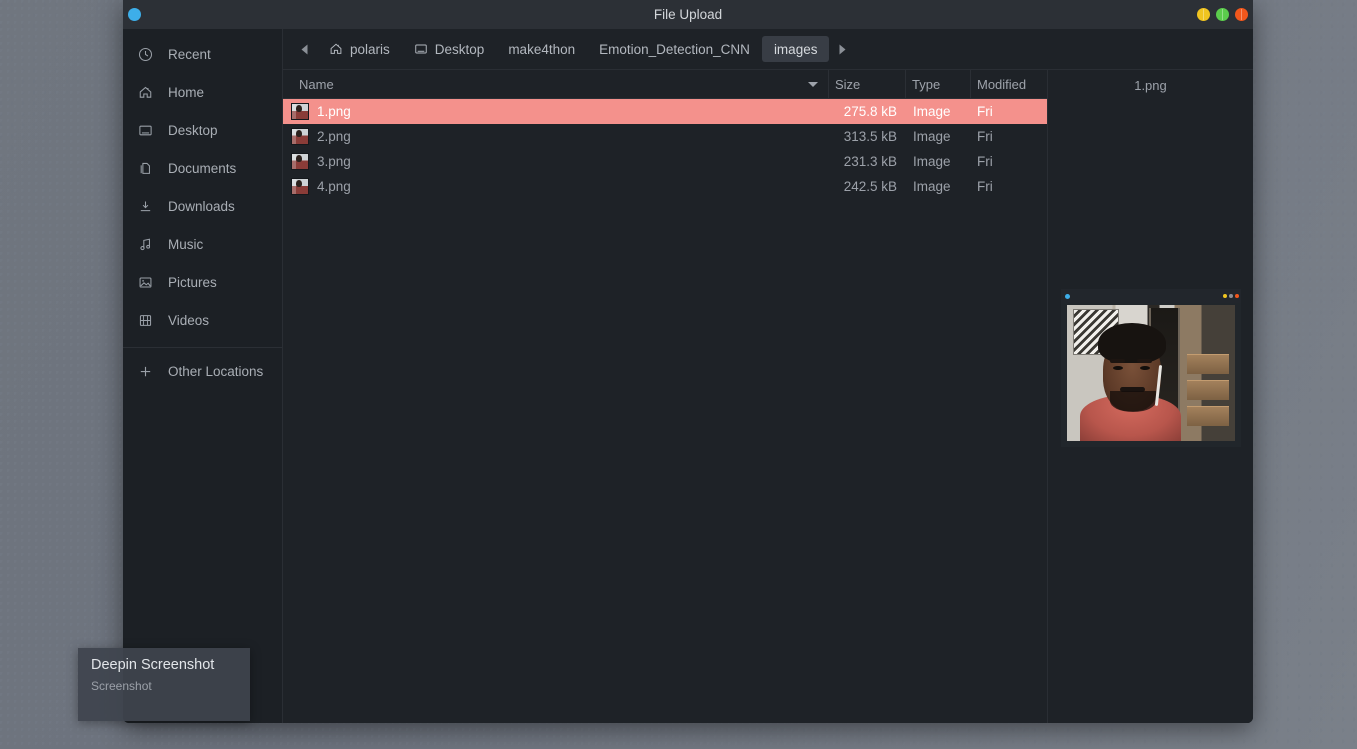  I want to click on column-header-size: Size, so click(867, 84).